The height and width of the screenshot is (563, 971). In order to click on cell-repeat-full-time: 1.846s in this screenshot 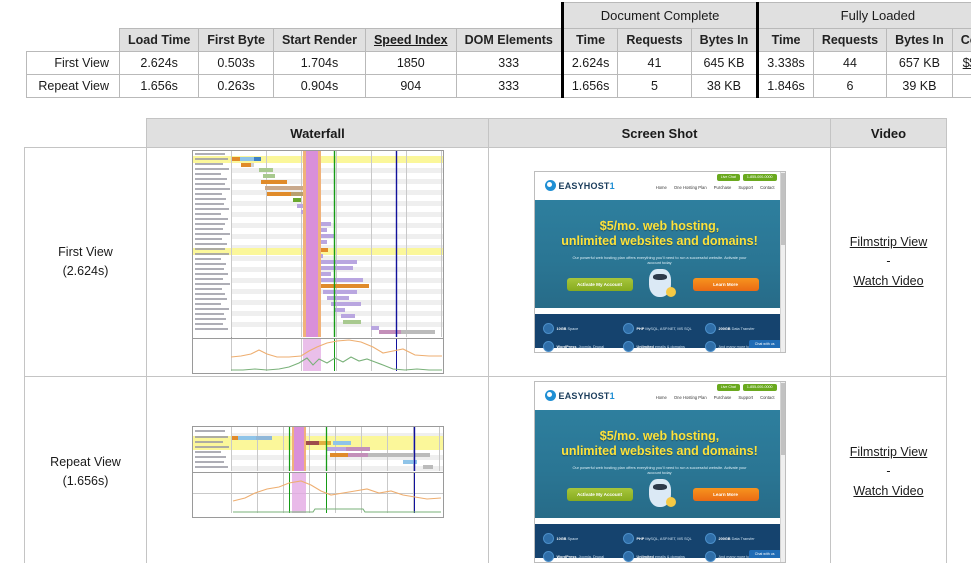, I will do `click(785, 86)`.